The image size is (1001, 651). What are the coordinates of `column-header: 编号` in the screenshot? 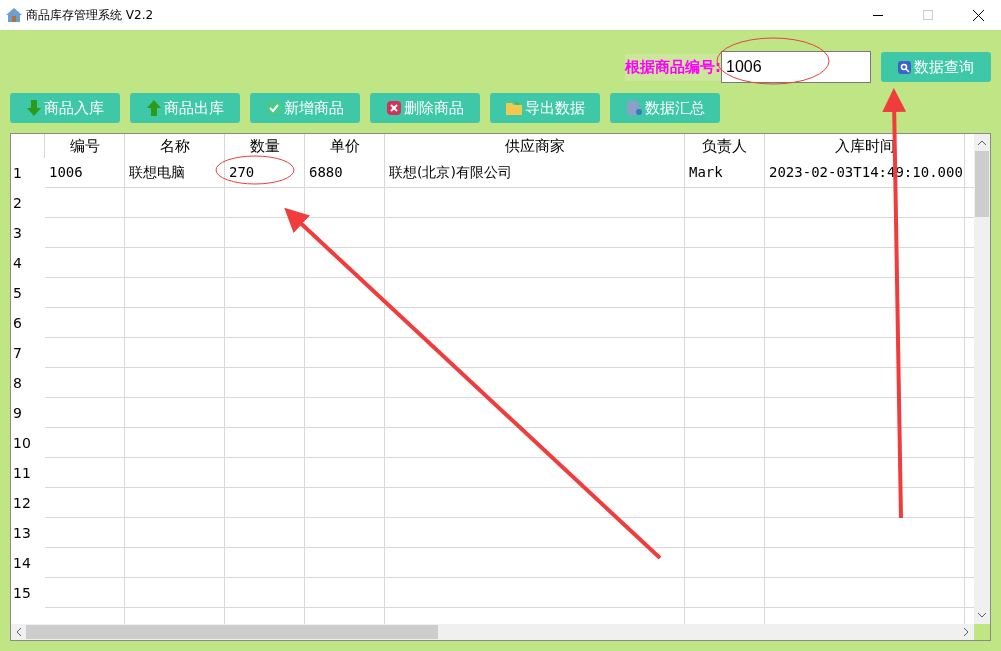 It's located at (85, 146).